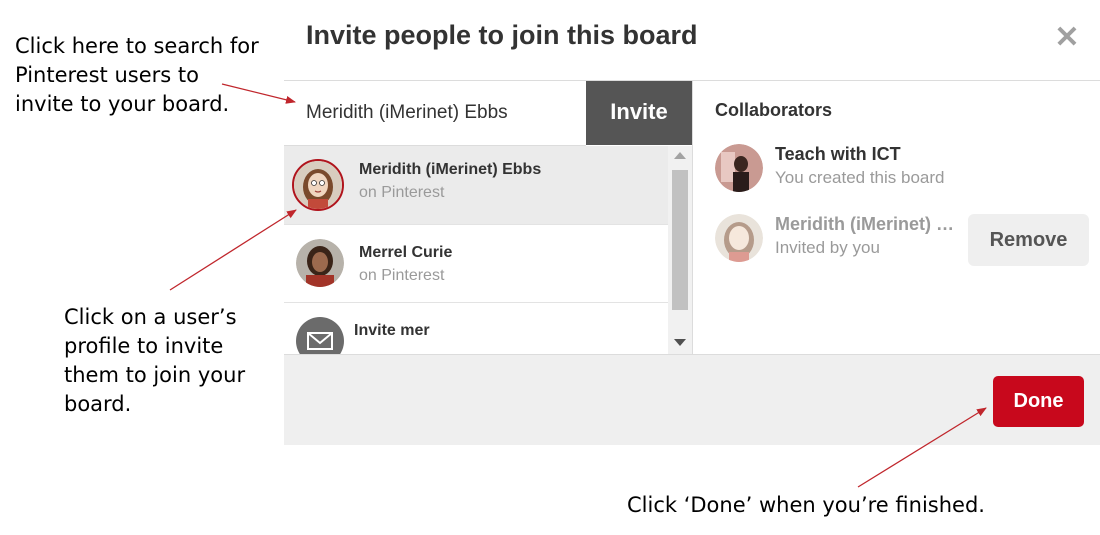 The width and height of the screenshot is (1100, 535). Describe the element at coordinates (502, 35) in the screenshot. I see `modal-title: Invite people to join this board` at that location.